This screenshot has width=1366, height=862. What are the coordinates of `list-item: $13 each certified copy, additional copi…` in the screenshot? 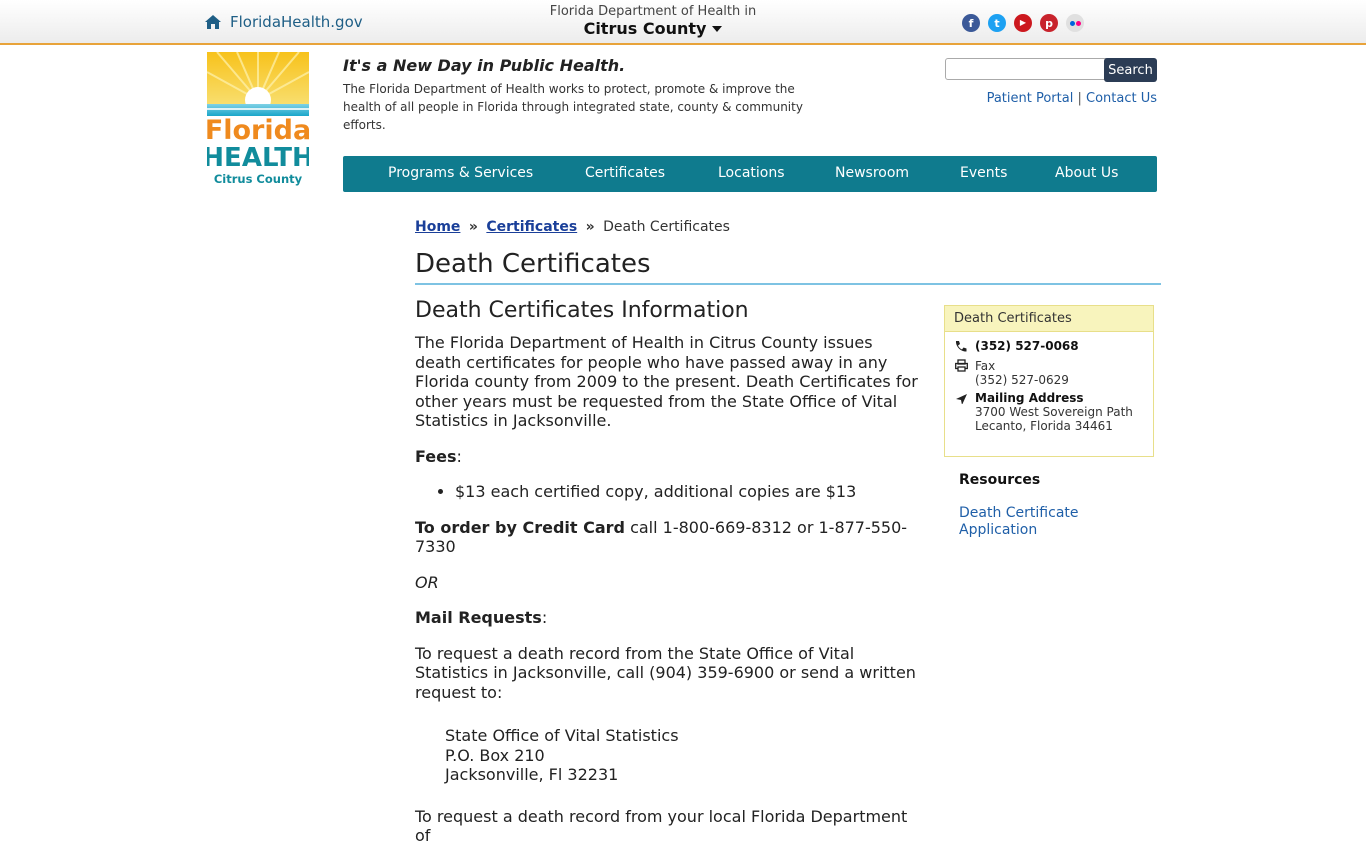 It's located at (689, 492).